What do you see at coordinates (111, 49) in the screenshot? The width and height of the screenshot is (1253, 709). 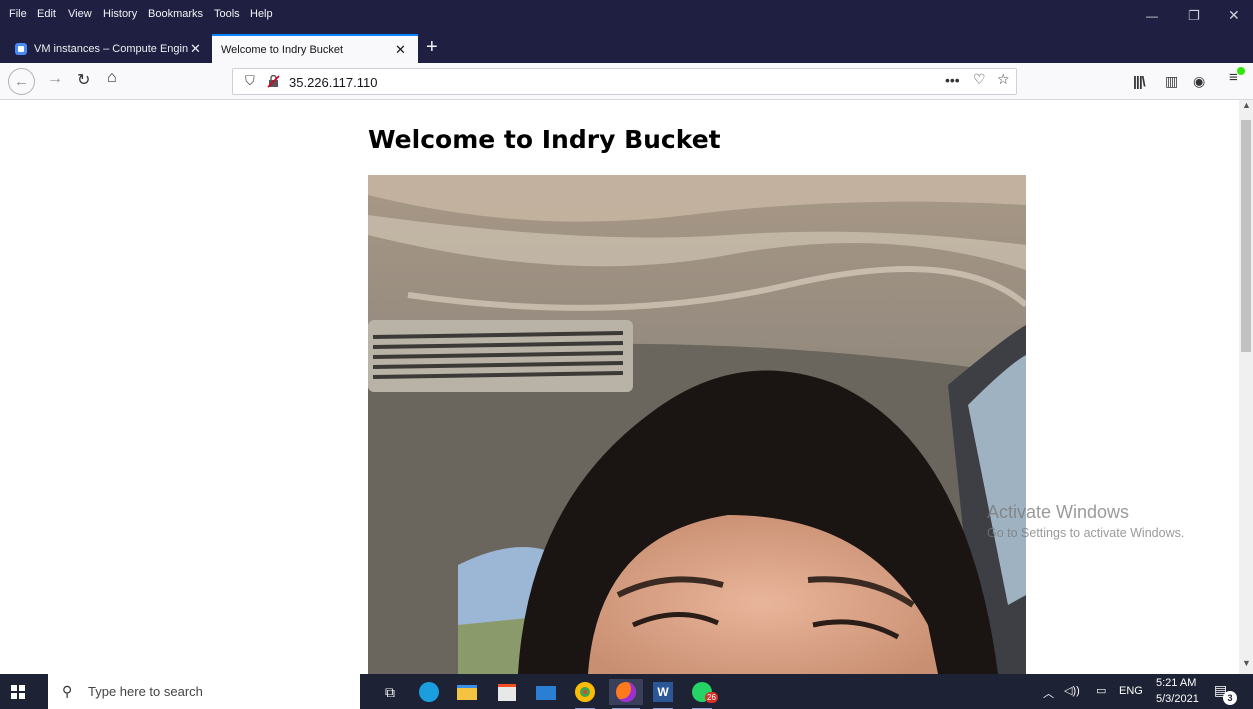 I see `tab-title: VM instances – Compute Engin` at bounding box center [111, 49].